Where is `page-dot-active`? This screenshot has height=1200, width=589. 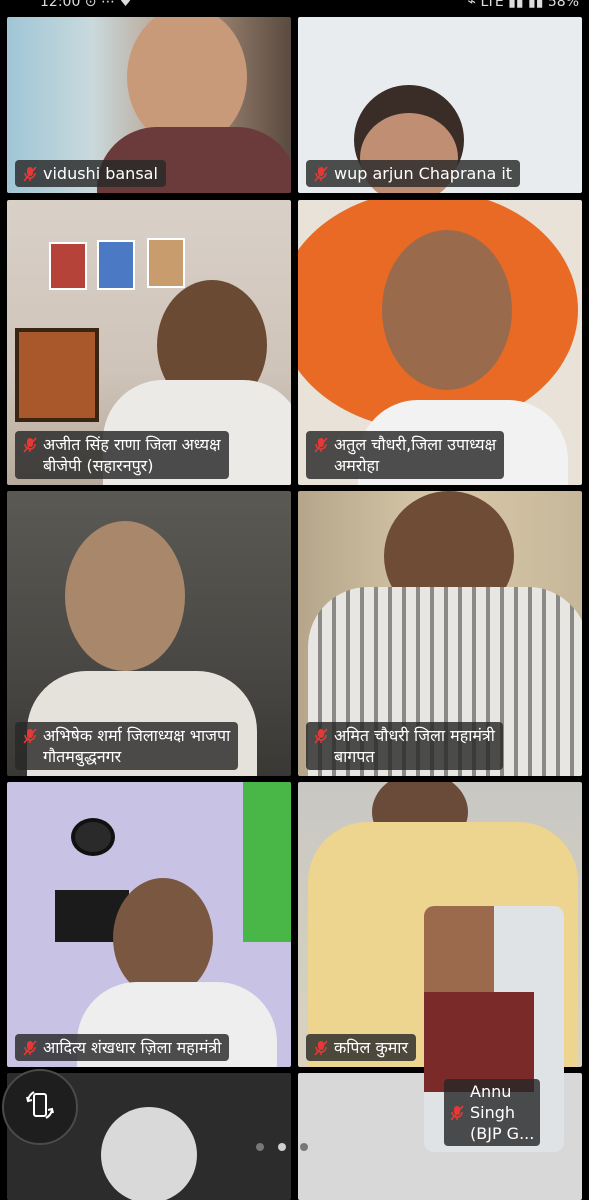 page-dot-active is located at coordinates (282, 1147).